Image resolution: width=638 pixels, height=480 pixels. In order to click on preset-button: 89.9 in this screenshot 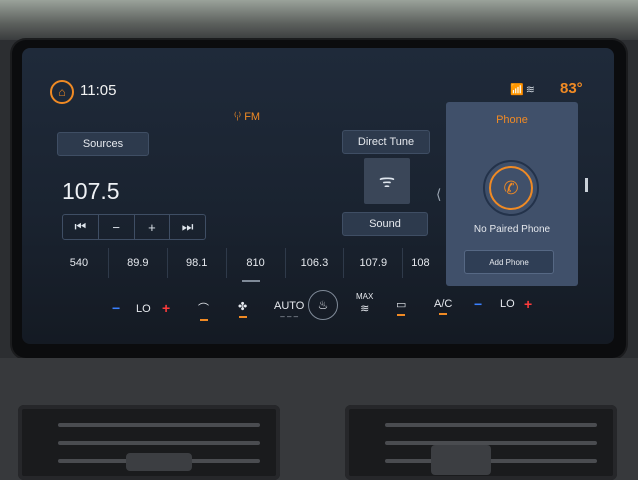, I will do `click(138, 263)`.